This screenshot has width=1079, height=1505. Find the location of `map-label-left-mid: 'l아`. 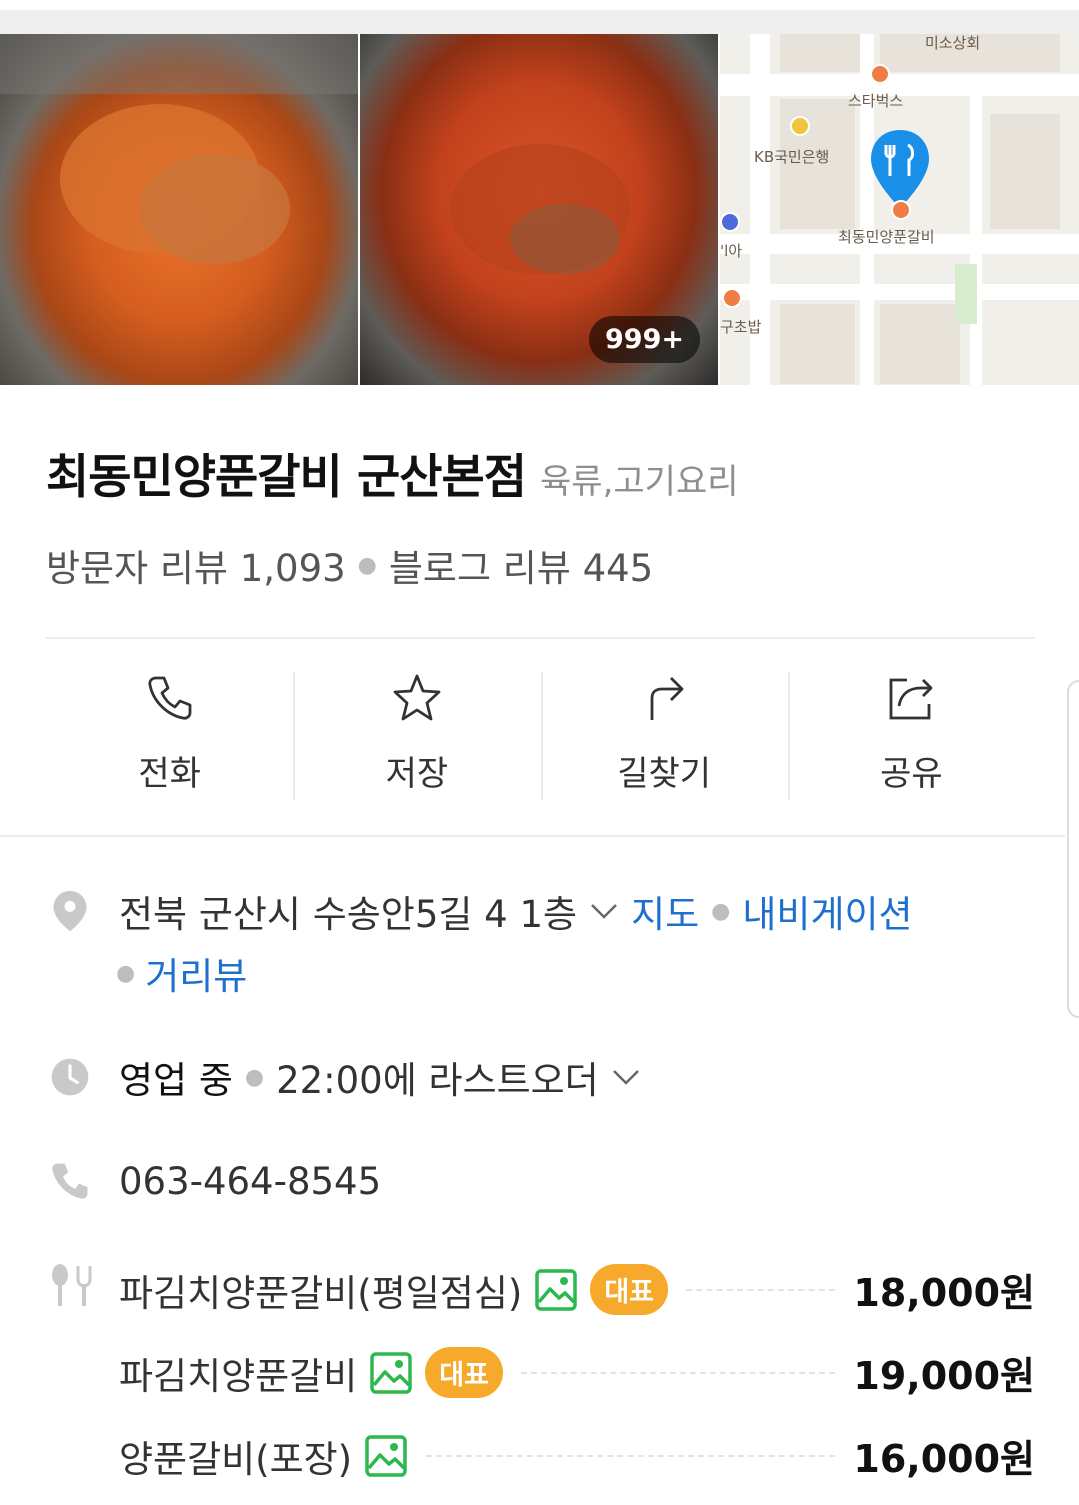

map-label-left-mid: 'l아 is located at coordinates (731, 251).